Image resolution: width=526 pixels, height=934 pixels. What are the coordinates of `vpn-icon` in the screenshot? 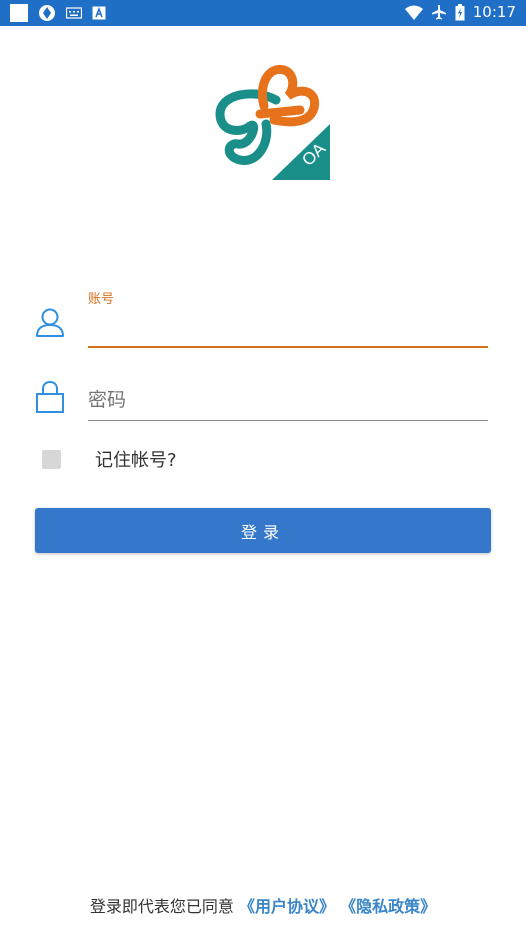 It's located at (47, 13).